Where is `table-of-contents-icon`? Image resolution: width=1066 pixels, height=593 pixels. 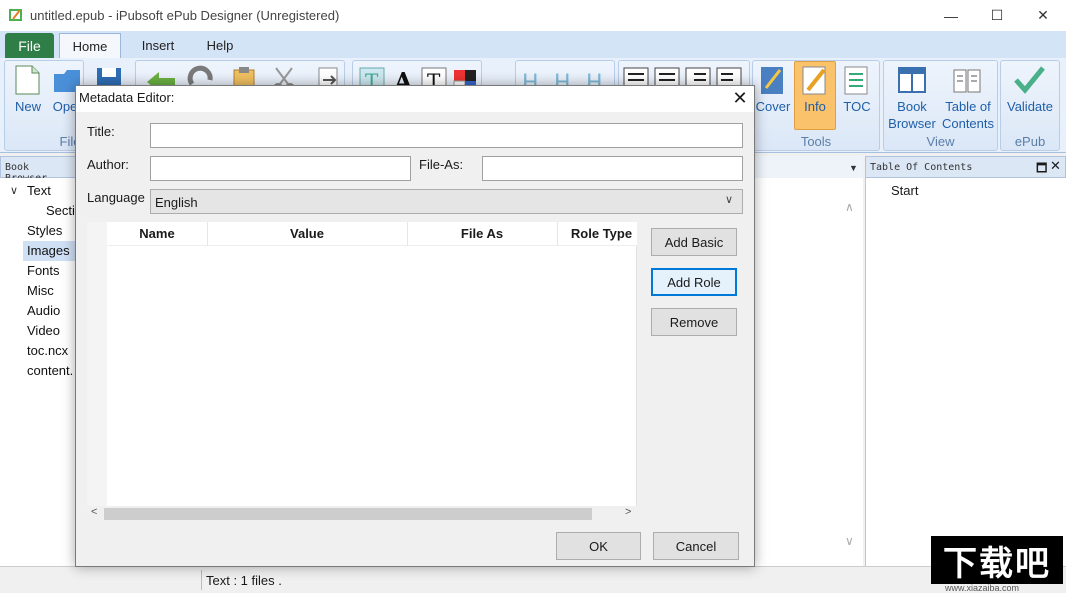 table-of-contents-icon is located at coordinates (967, 80).